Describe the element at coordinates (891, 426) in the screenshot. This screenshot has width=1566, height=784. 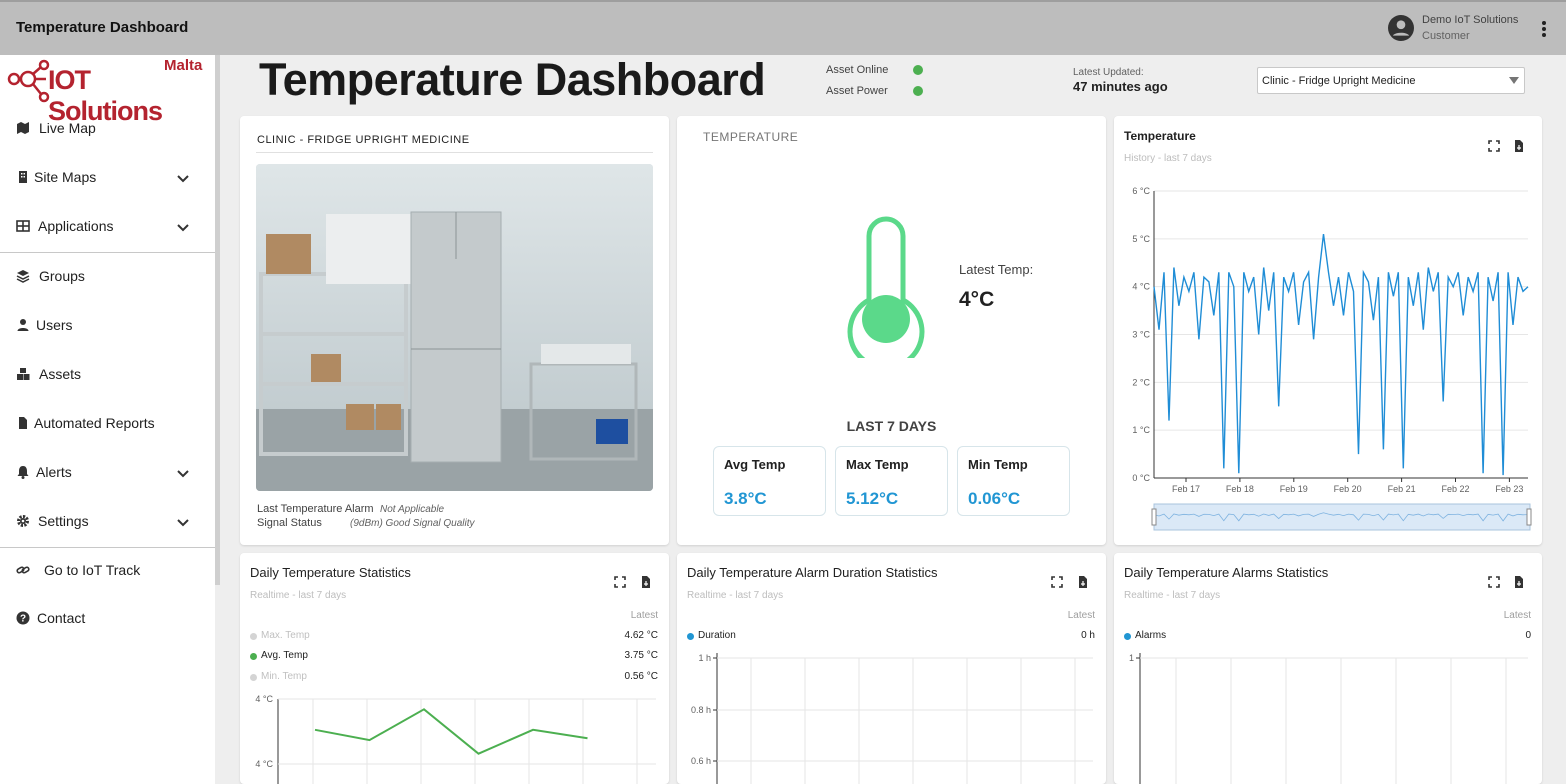
I see `period-label: LAST 7 DAYS` at that location.